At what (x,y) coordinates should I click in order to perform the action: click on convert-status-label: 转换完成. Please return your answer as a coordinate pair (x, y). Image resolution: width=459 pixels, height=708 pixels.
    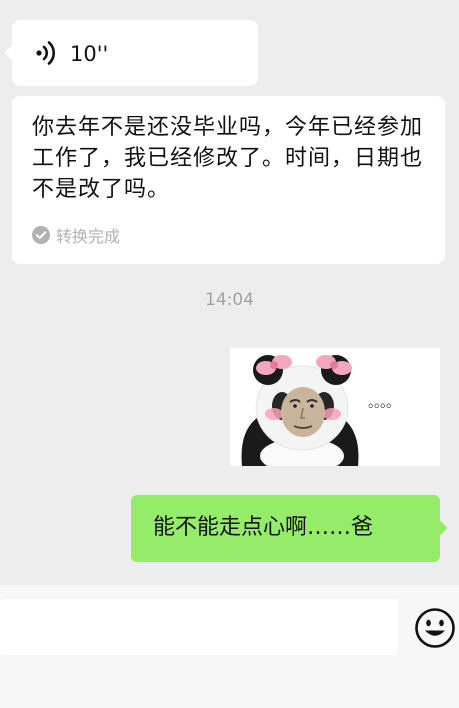
    Looking at the image, I should click on (88, 236).